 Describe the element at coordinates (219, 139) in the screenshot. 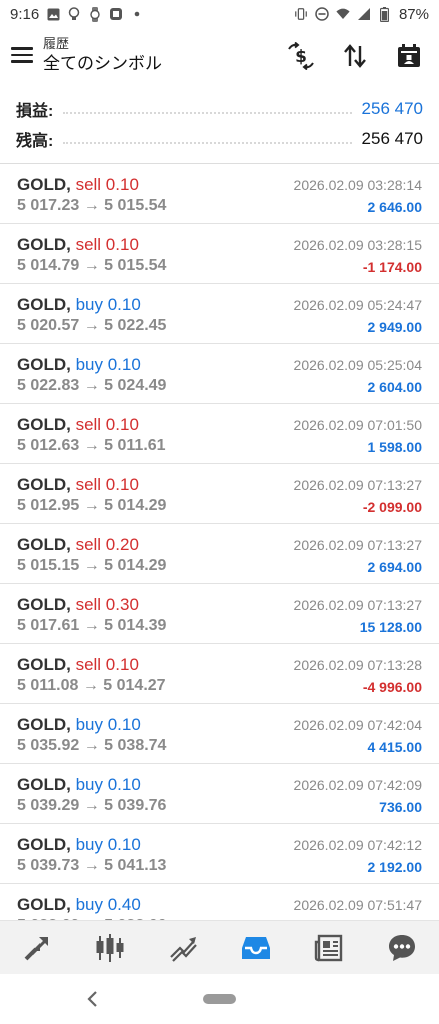

I see `balance-row: 残高: 256 470` at that location.